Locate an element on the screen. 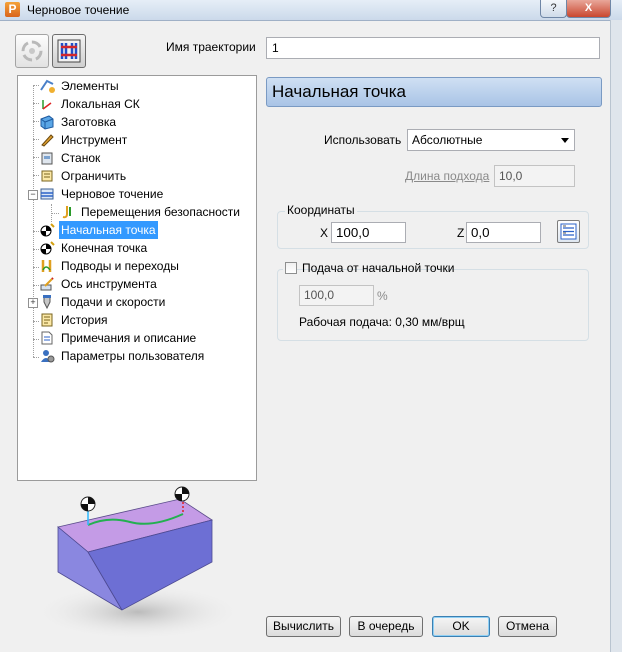  tree-item-label: Черновое точение is located at coordinates (112, 194).